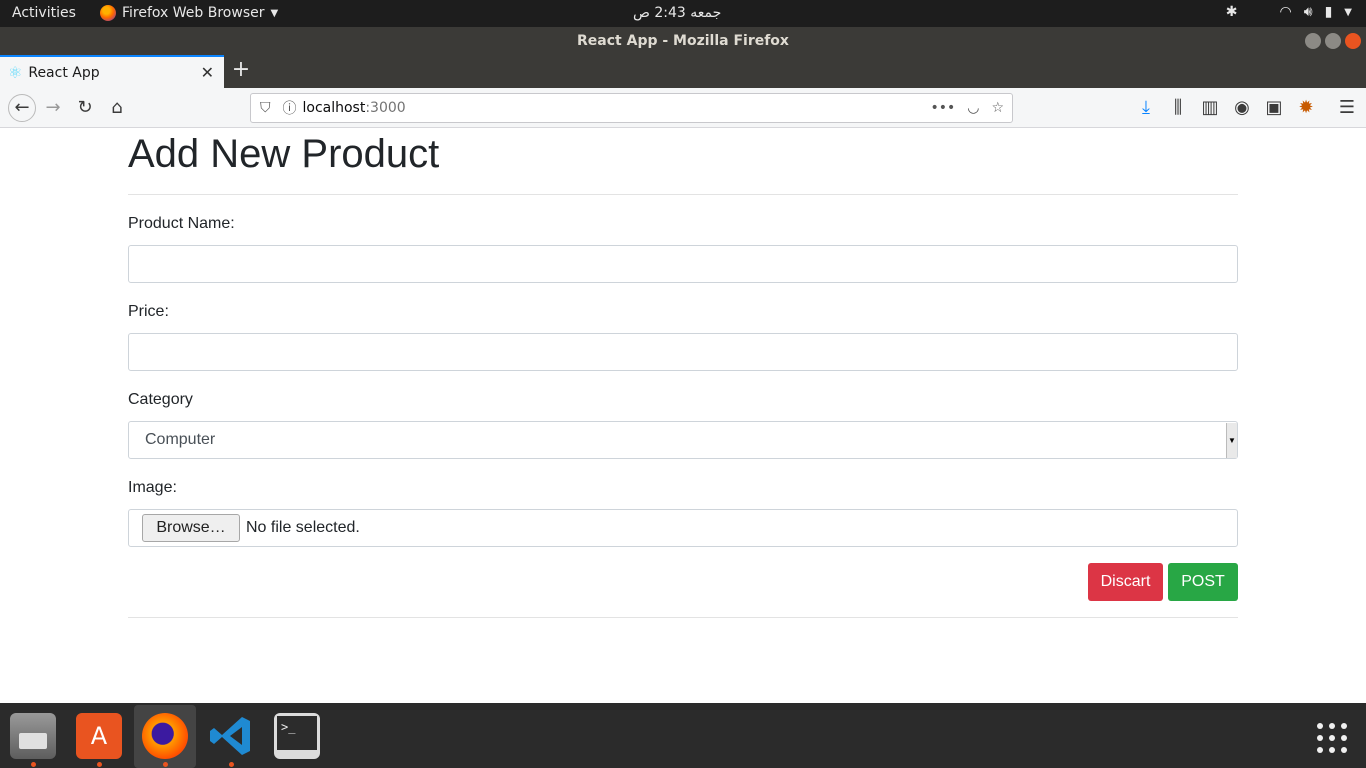  Describe the element at coordinates (22, 108) in the screenshot. I see `back-button: ←` at that location.